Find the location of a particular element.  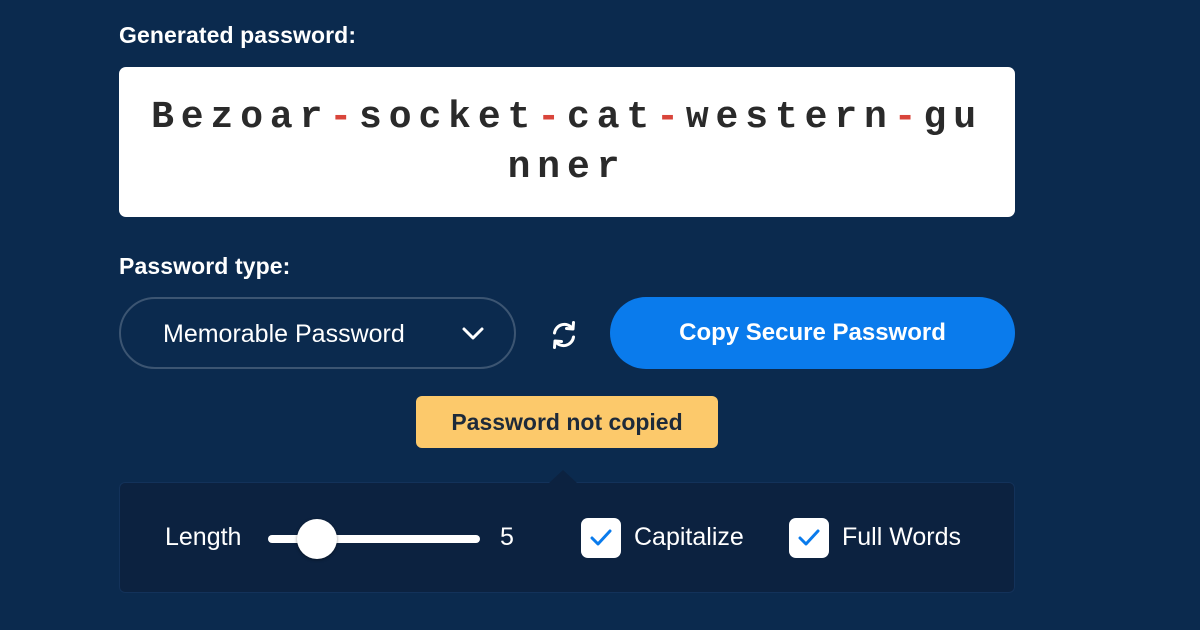

password-word: western is located at coordinates (789, 117).